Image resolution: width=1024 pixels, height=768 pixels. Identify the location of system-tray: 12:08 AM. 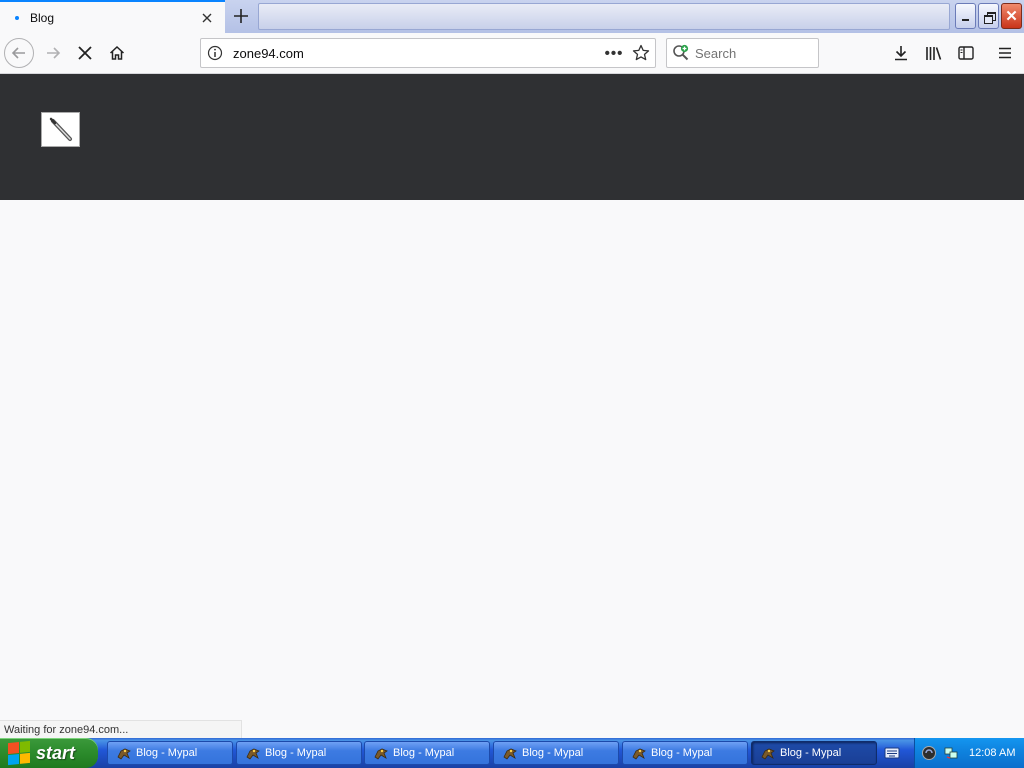
(969, 753).